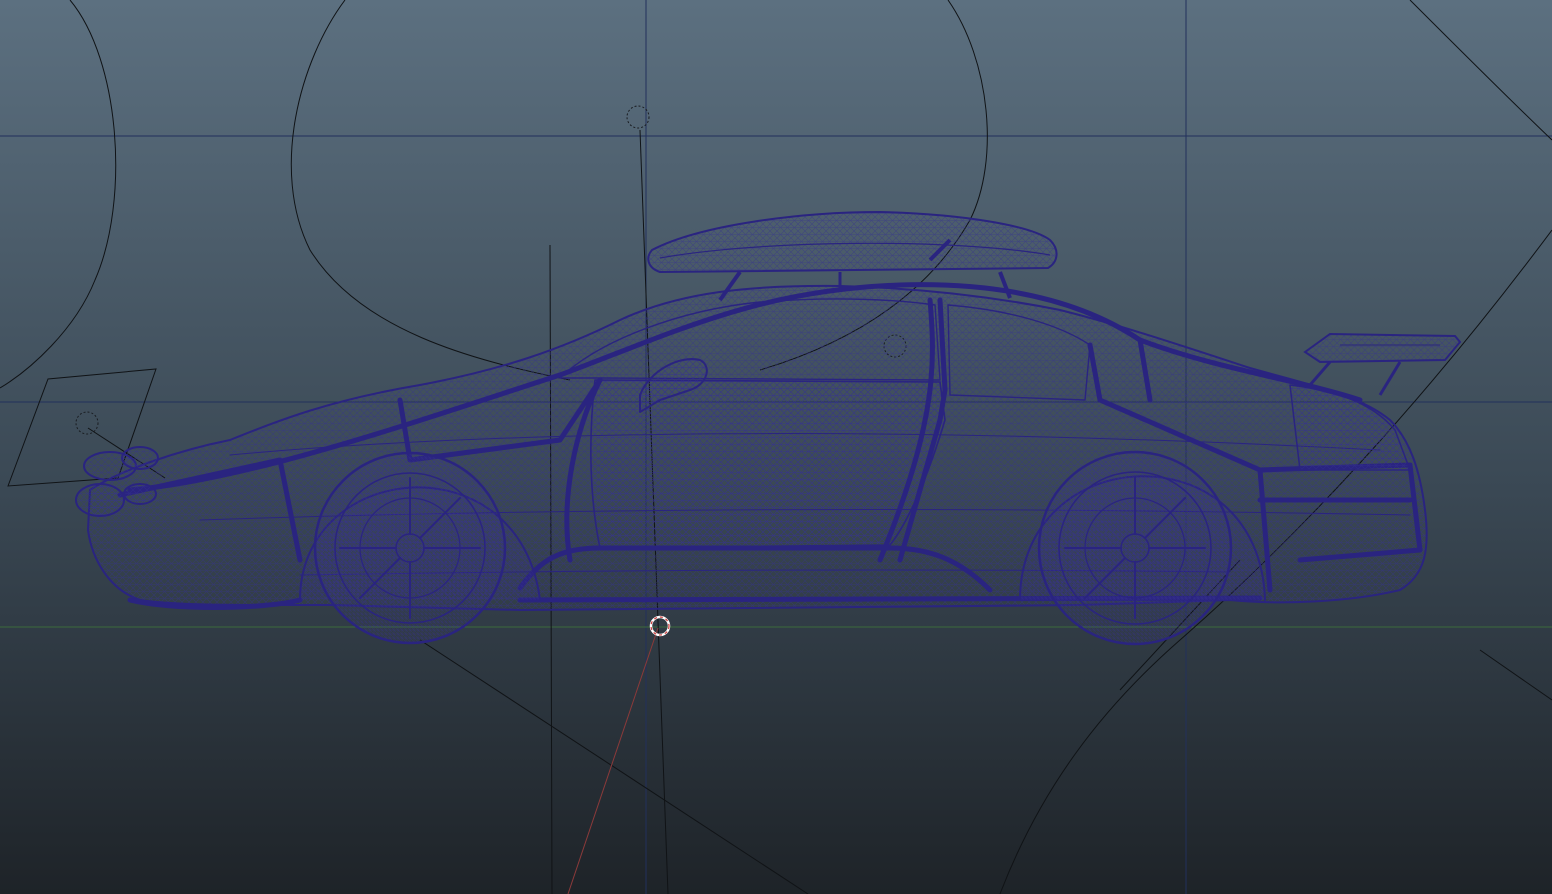 The image size is (1552, 894). I want to click on rear-wheel, so click(1135, 548).